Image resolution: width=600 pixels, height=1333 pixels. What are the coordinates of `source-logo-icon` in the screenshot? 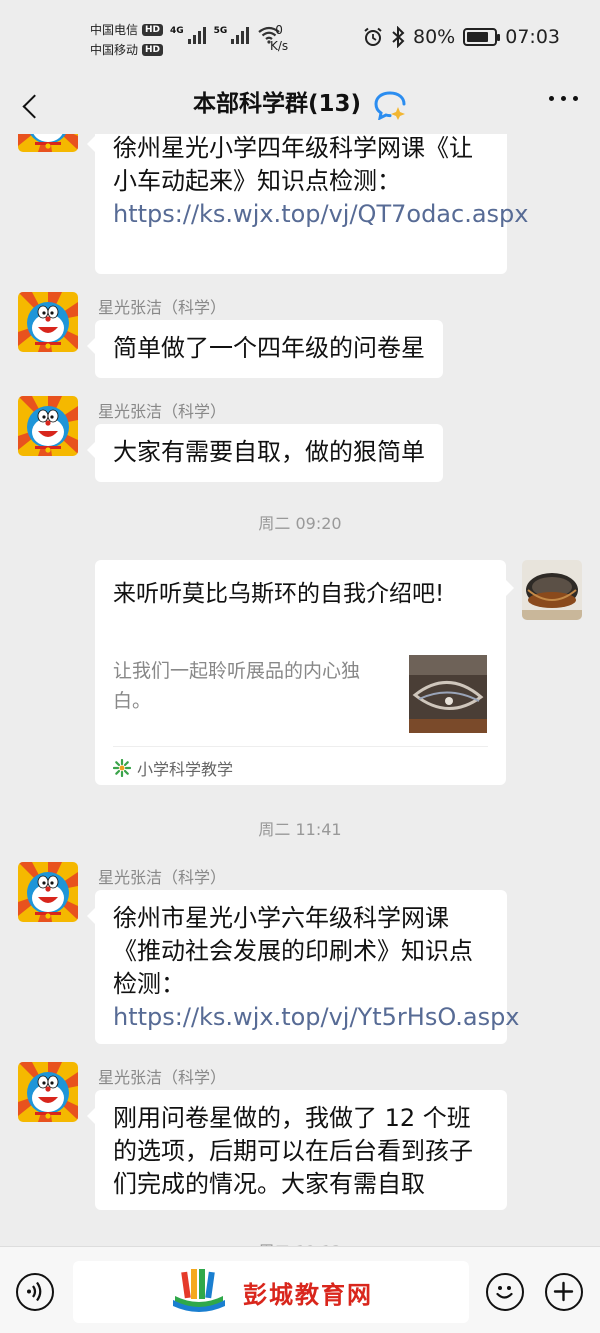 It's located at (122, 768).